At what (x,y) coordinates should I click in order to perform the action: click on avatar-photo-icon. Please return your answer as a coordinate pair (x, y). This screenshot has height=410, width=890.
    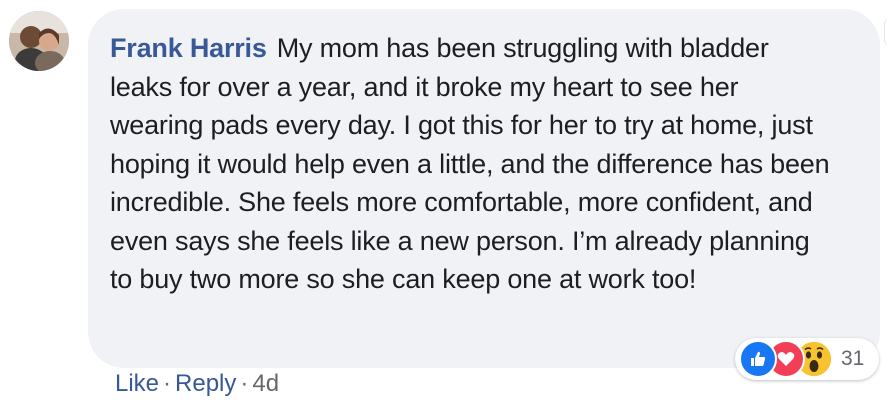
    Looking at the image, I should click on (39, 41).